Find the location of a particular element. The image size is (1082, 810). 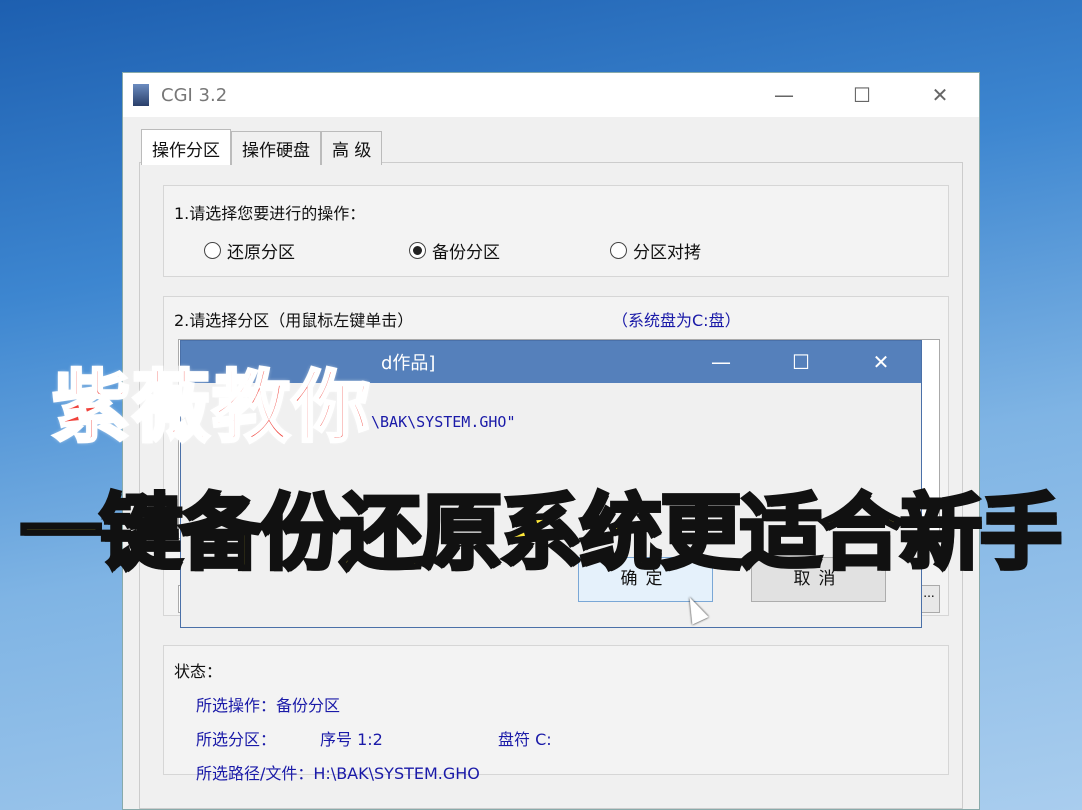

status-operation: 所选操作：备份分区 is located at coordinates (268, 705).